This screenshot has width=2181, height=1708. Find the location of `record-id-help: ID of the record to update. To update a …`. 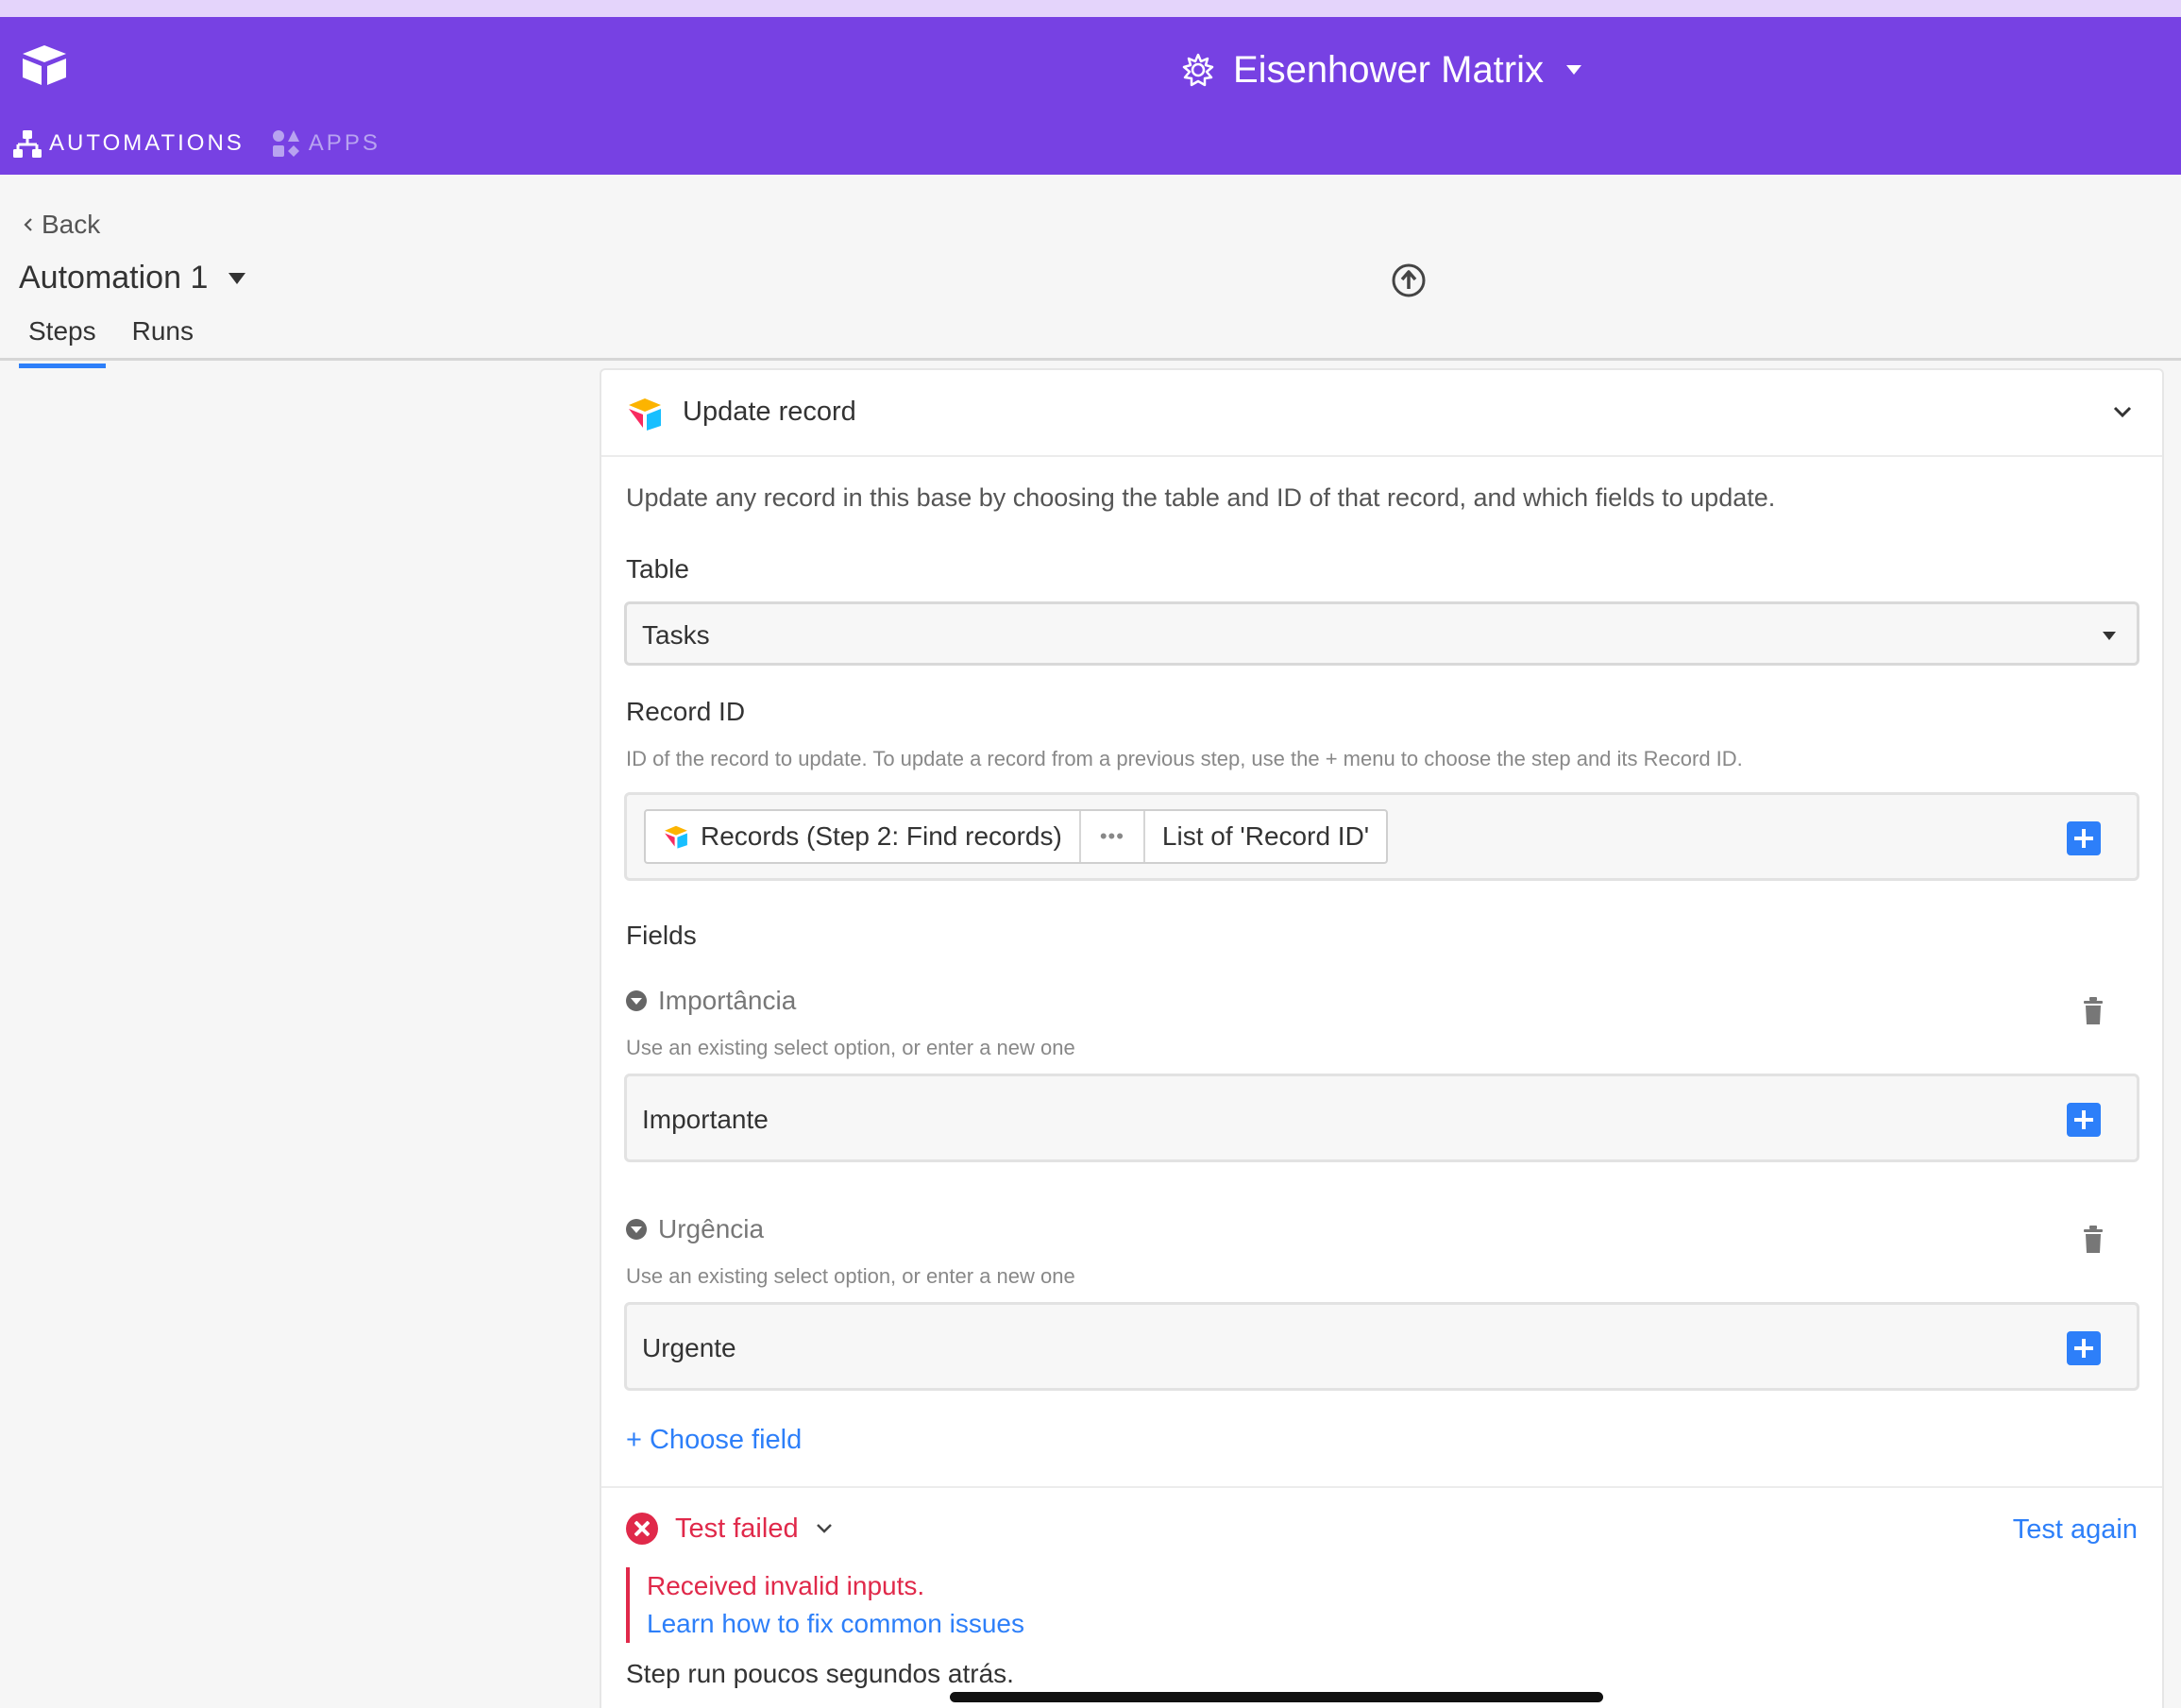

record-id-help: ID of the record to update. To update a … is located at coordinates (1184, 758).